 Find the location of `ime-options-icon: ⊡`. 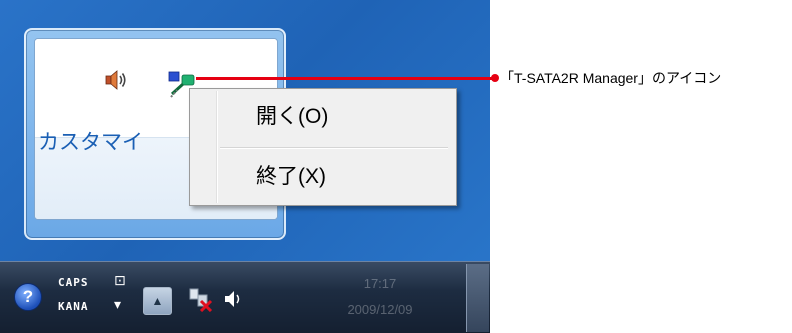

ime-options-icon: ⊡ is located at coordinates (120, 280).